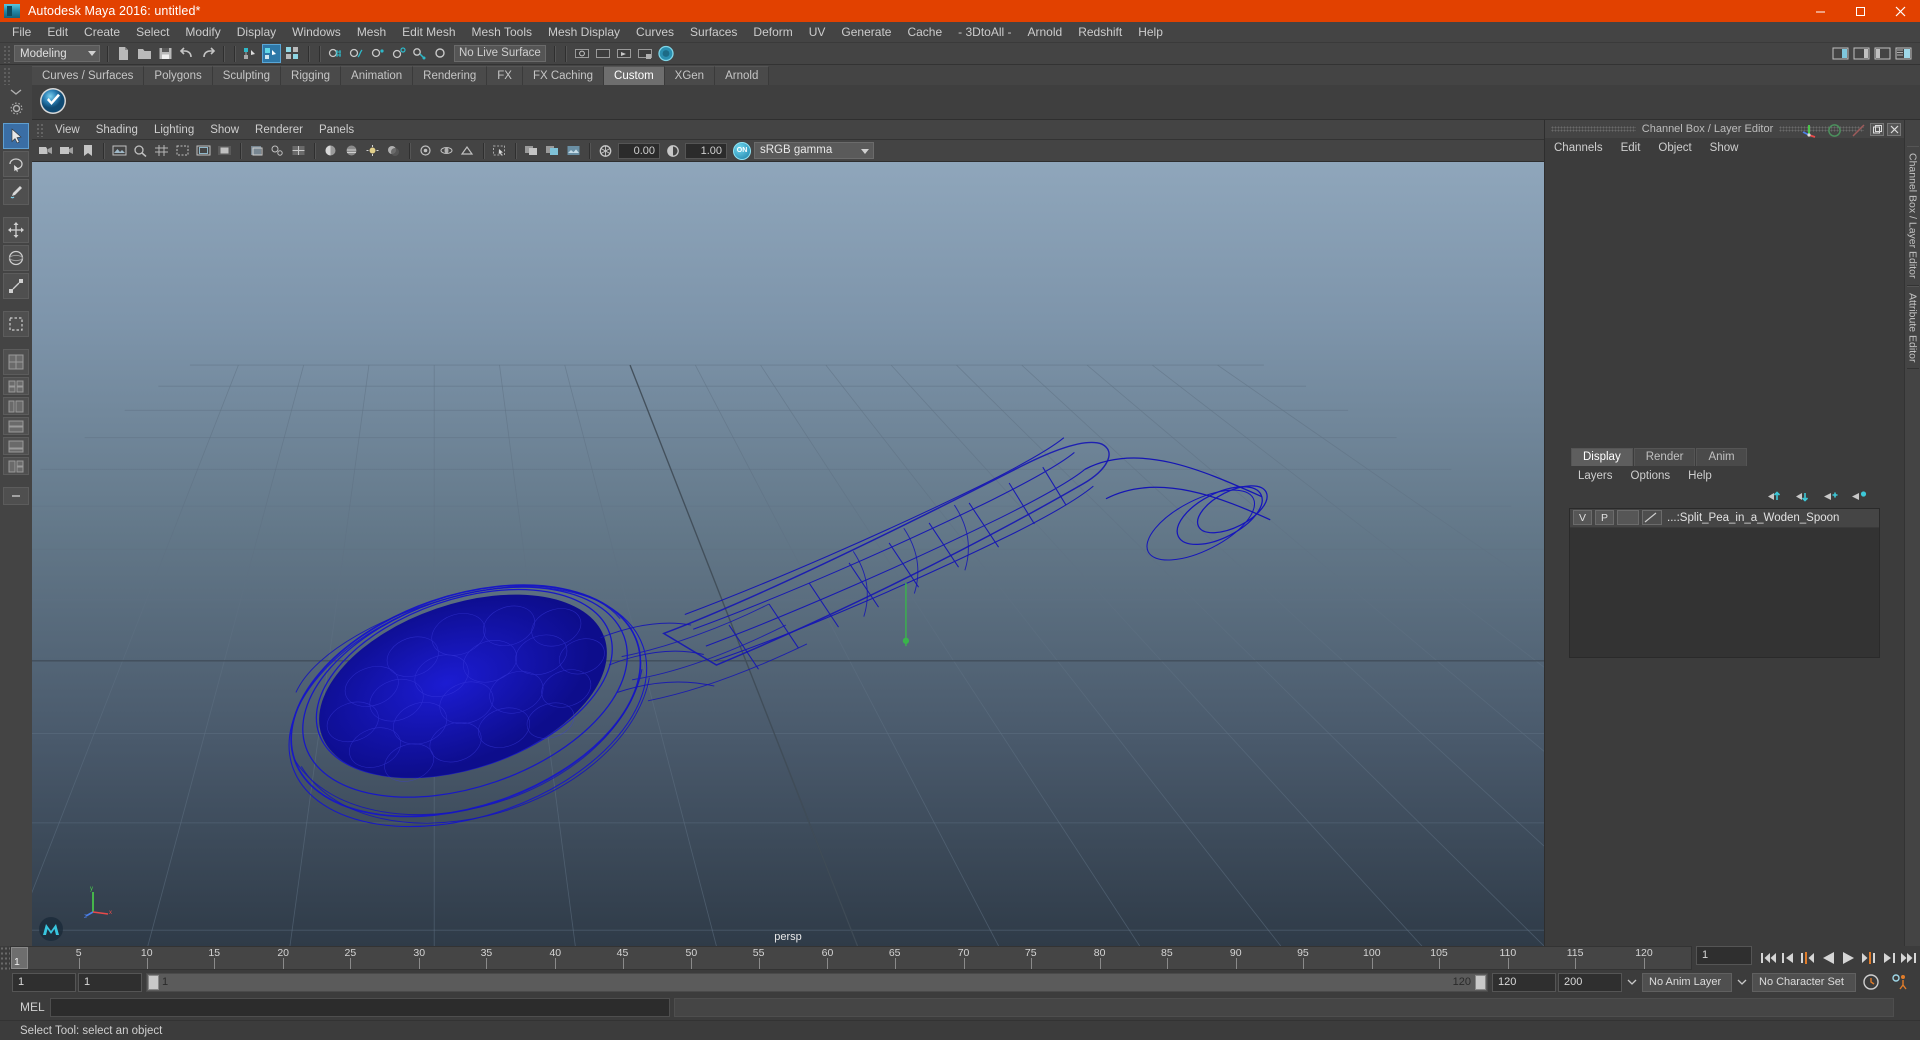 The height and width of the screenshot is (1040, 1920). What do you see at coordinates (1831, 496) in the screenshot?
I see `new-layer-icon` at bounding box center [1831, 496].